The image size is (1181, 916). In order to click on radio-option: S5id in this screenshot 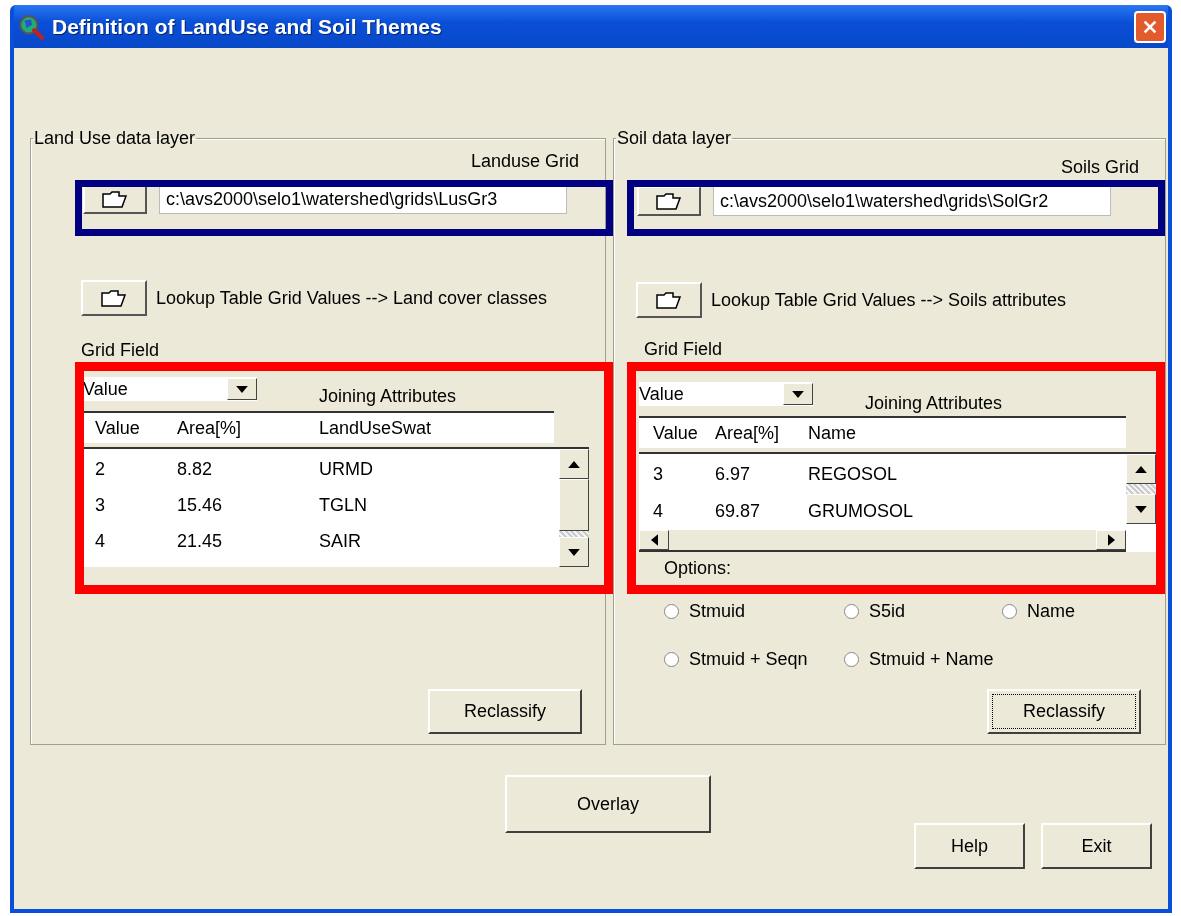, I will do `click(923, 611)`.